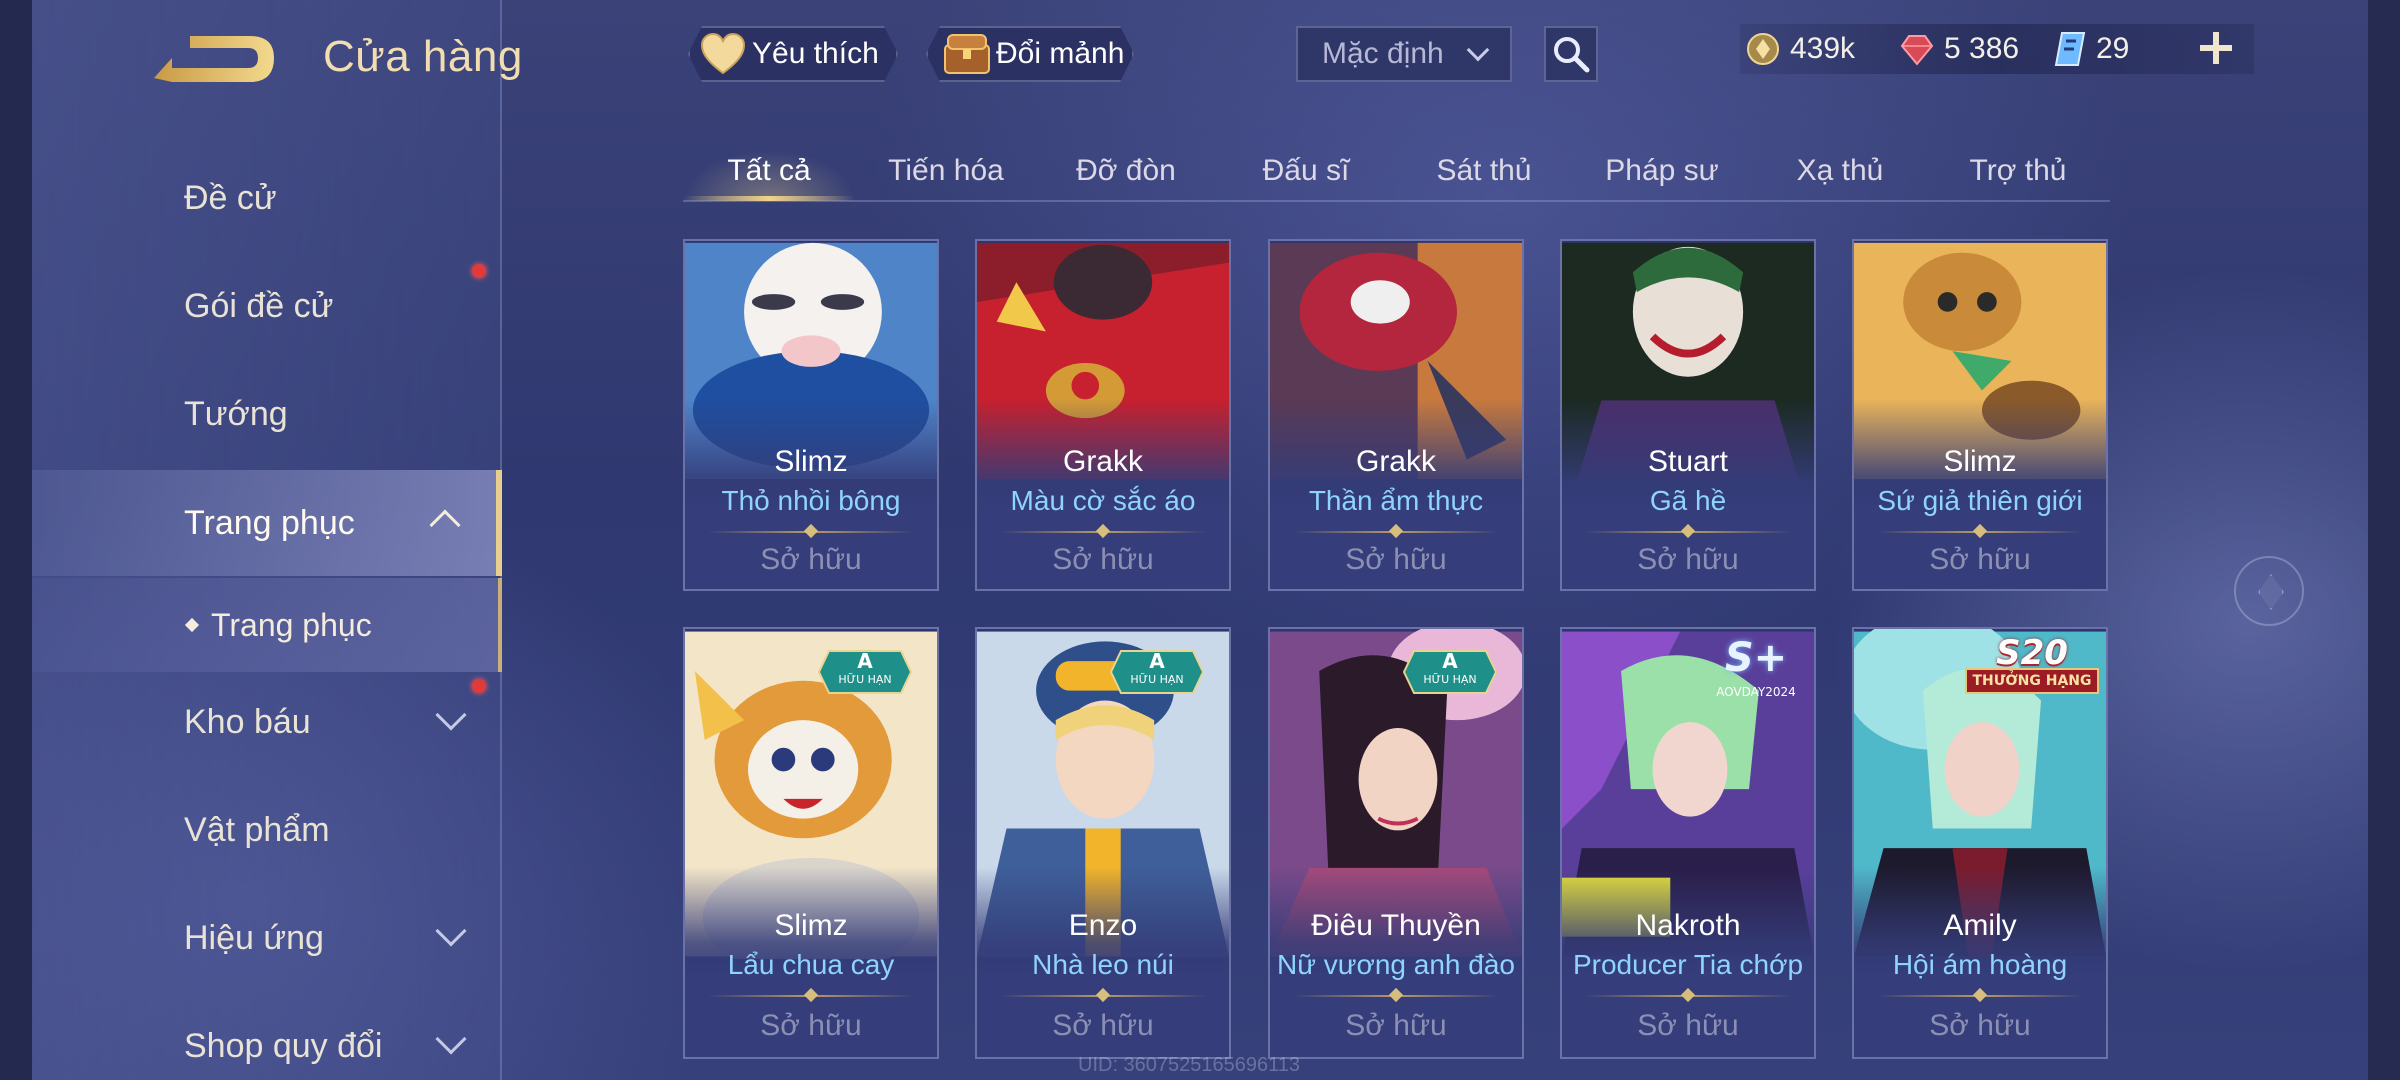 This screenshot has width=2400, height=1080. Describe the element at coordinates (811, 843) in the screenshot. I see `skin-card: A HỮU HẠN Slimz Lẩu chua cay Sở hữu` at that location.